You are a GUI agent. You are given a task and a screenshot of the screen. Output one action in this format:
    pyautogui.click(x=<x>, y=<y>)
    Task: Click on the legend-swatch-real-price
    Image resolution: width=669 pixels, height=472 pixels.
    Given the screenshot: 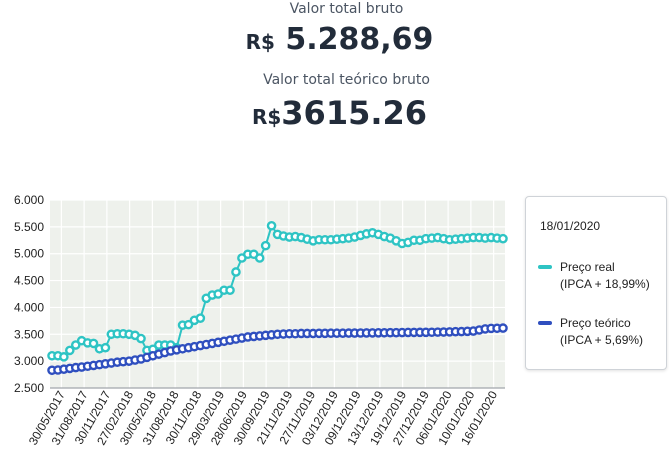 What is the action you would take?
    pyautogui.click(x=545, y=267)
    